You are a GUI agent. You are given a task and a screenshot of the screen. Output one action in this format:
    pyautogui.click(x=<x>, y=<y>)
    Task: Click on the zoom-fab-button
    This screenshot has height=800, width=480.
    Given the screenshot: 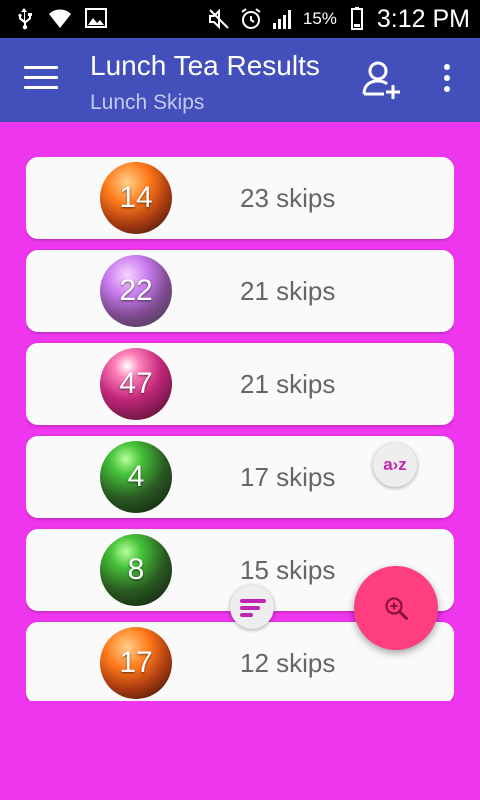 What is the action you would take?
    pyautogui.click(x=396, y=608)
    